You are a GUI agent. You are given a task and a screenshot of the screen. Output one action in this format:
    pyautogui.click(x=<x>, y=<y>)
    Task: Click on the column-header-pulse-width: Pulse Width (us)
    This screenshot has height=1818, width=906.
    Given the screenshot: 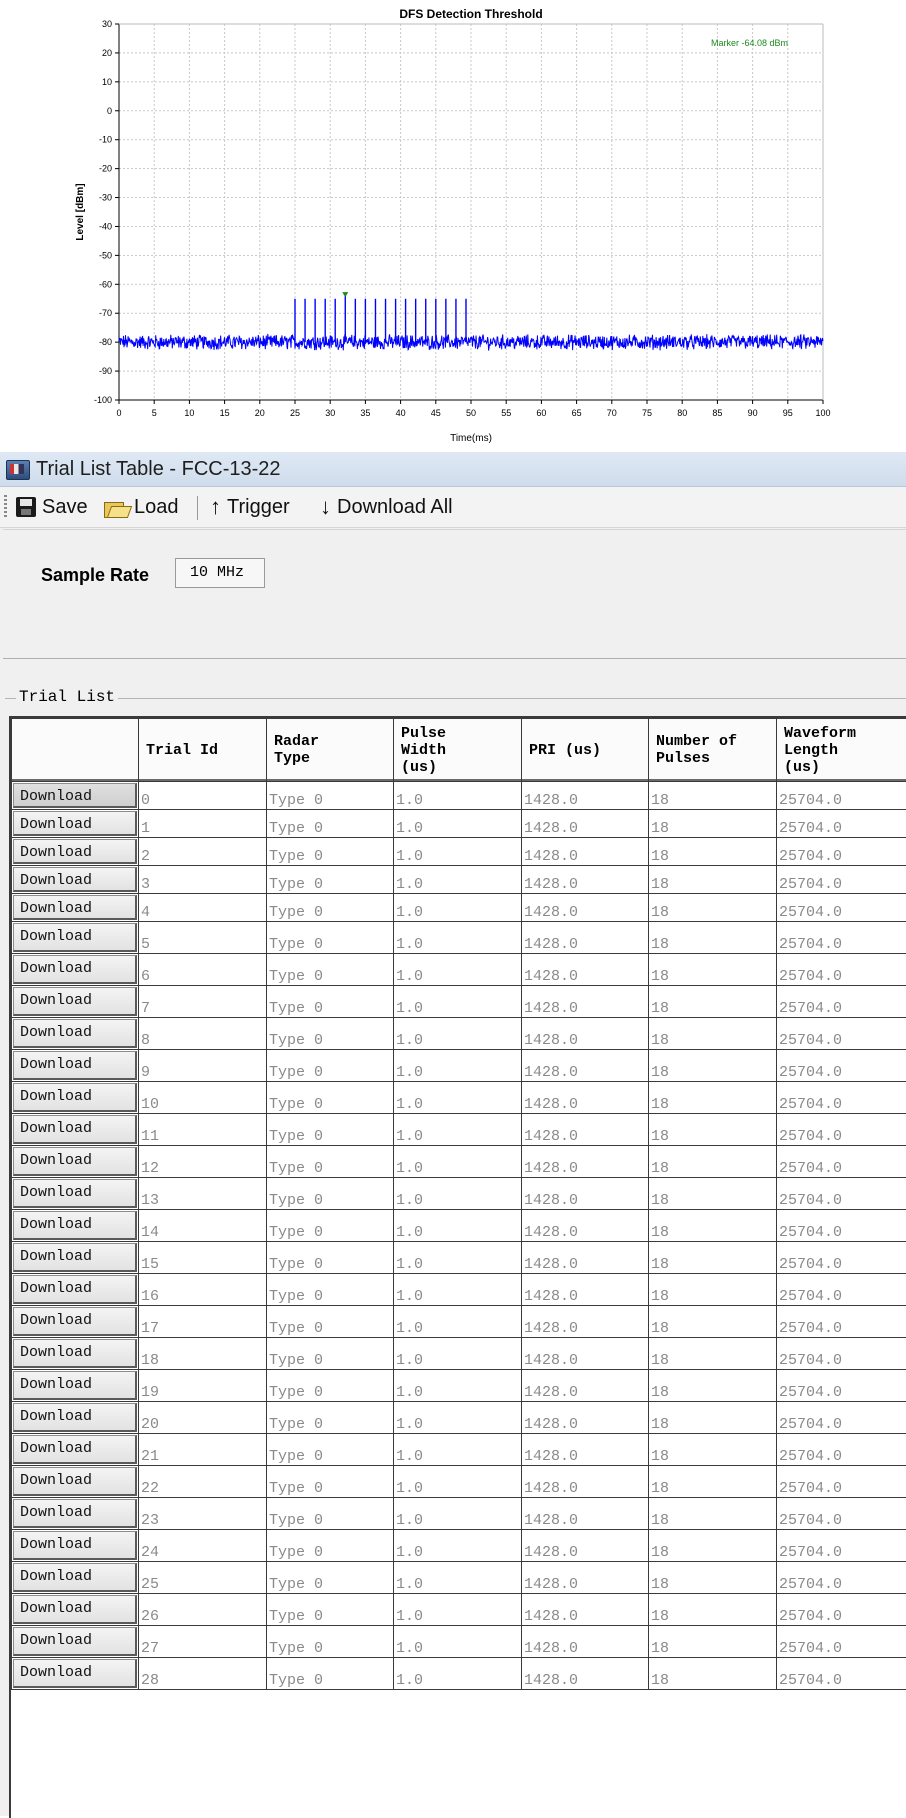 What is the action you would take?
    pyautogui.click(x=458, y=750)
    